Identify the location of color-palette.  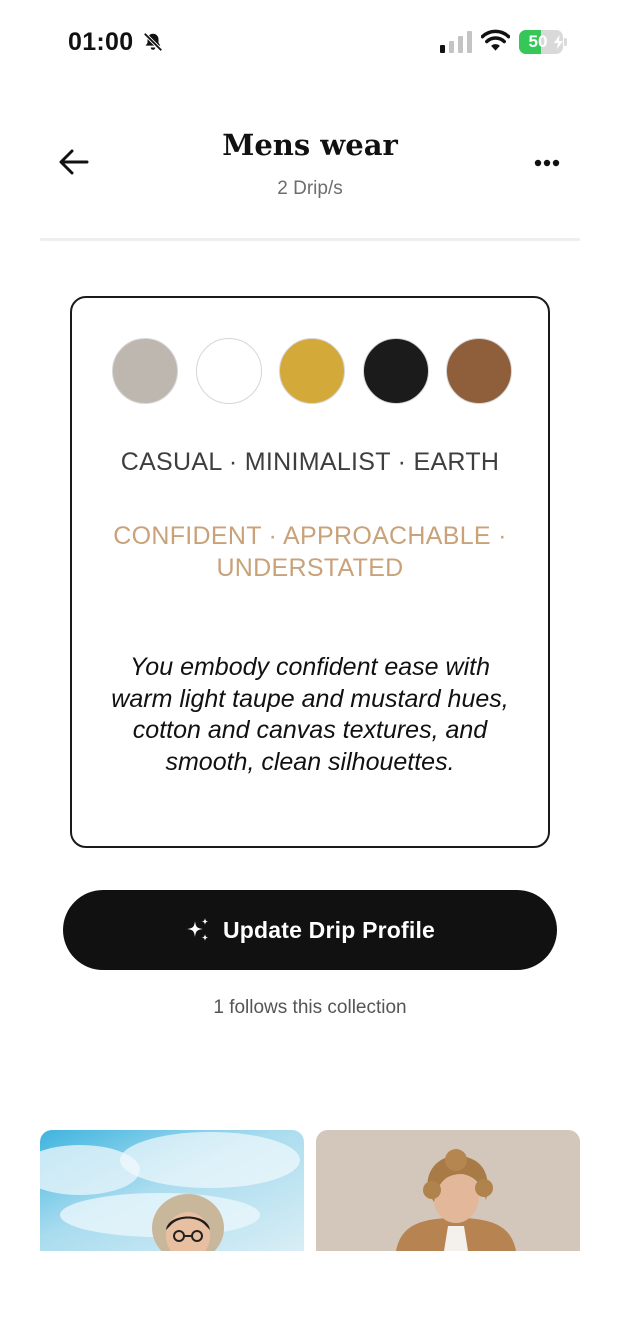
(312, 371).